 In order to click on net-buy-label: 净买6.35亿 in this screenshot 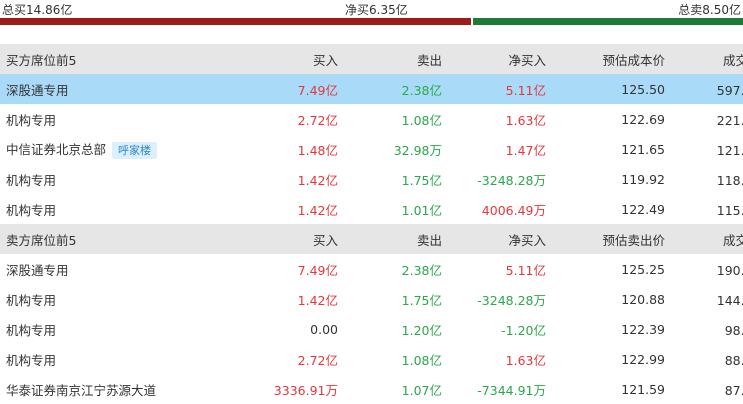, I will do `click(376, 10)`.